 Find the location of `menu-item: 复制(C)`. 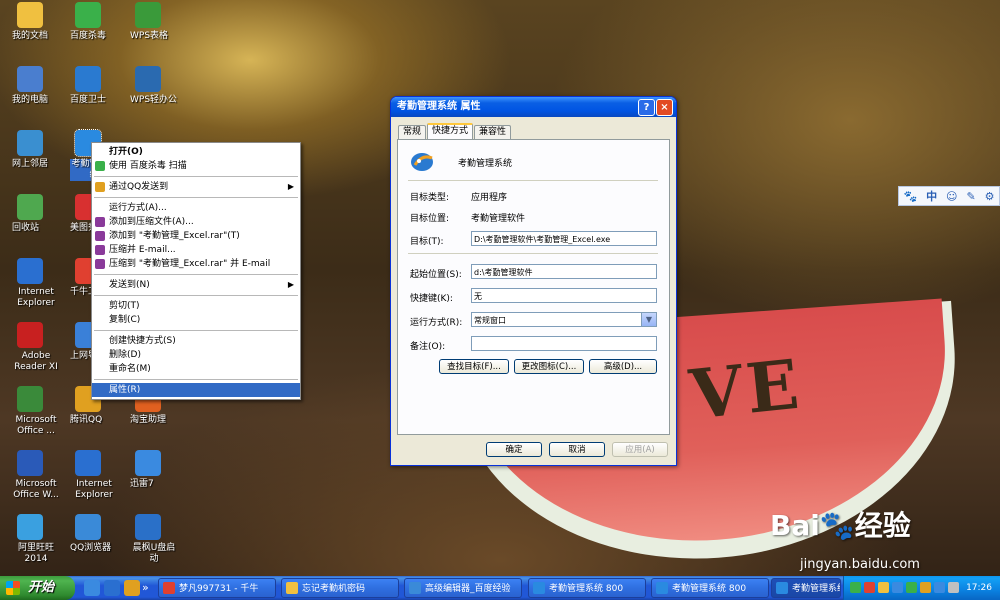

menu-item: 复制(C) is located at coordinates (196, 320).